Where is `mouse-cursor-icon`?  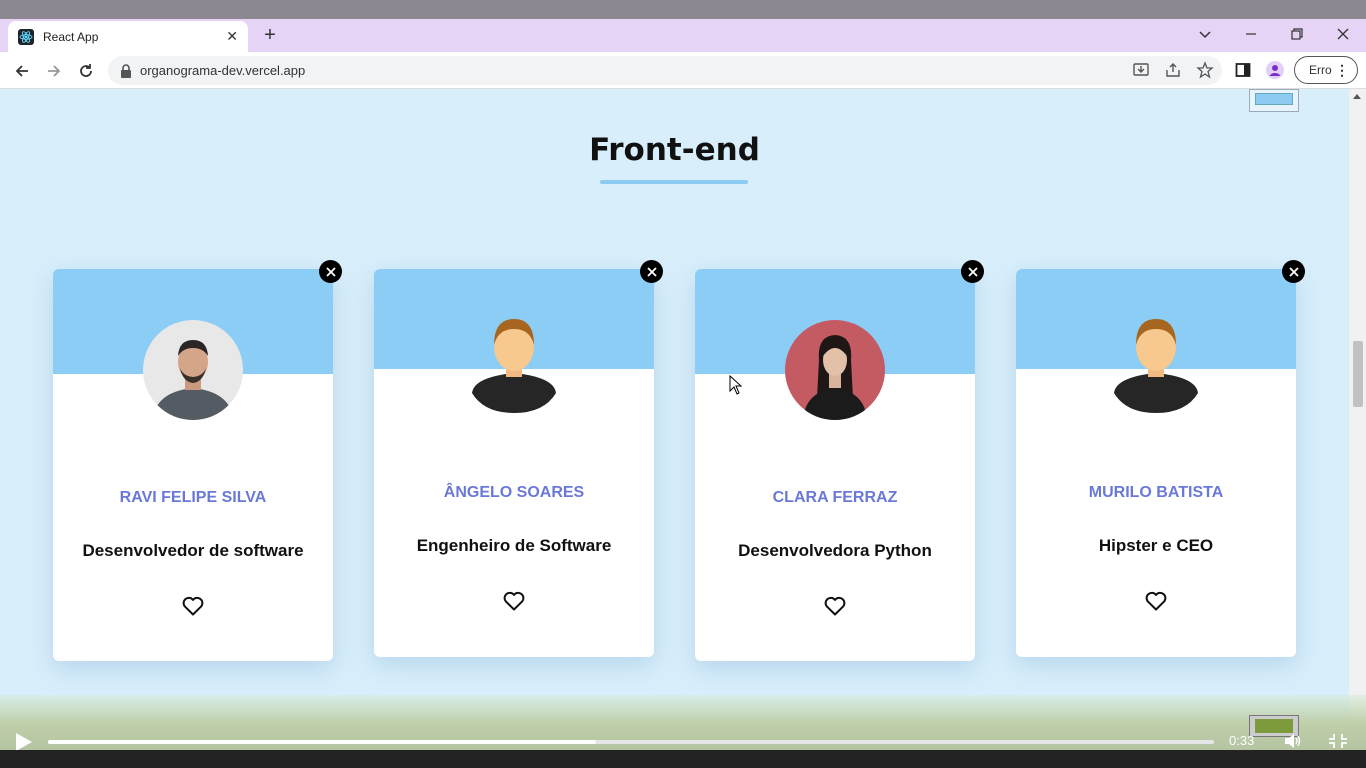
mouse-cursor-icon is located at coordinates (736, 386).